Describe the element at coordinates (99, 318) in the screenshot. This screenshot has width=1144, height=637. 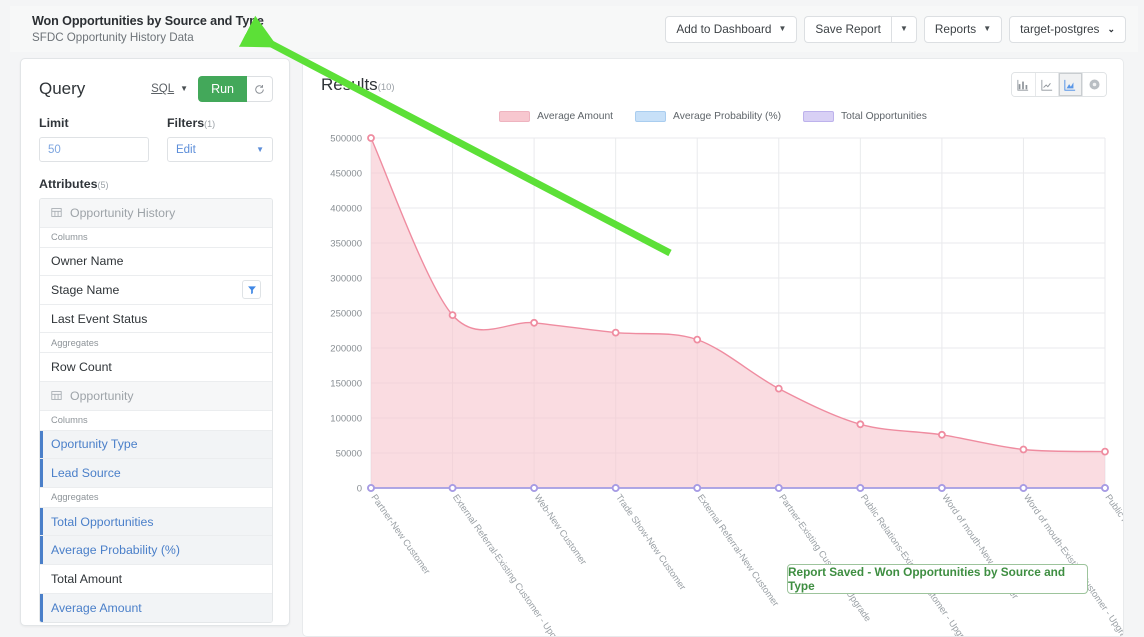
I see `attribute-item-label: Last Event Status` at that location.